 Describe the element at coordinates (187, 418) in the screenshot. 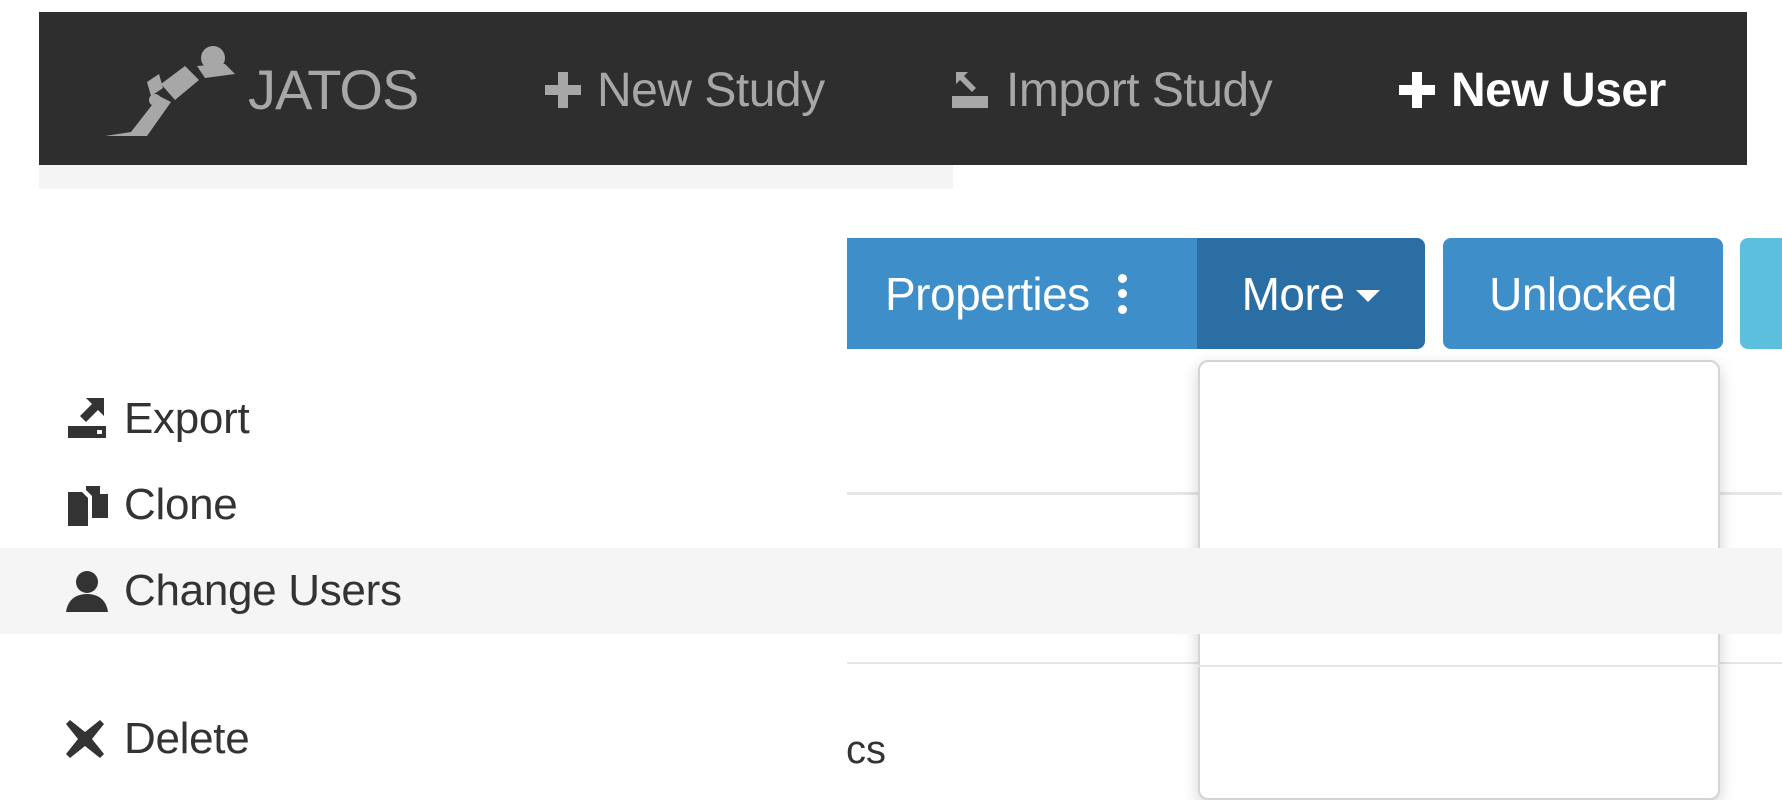

I see `menu-item-label: Export` at that location.